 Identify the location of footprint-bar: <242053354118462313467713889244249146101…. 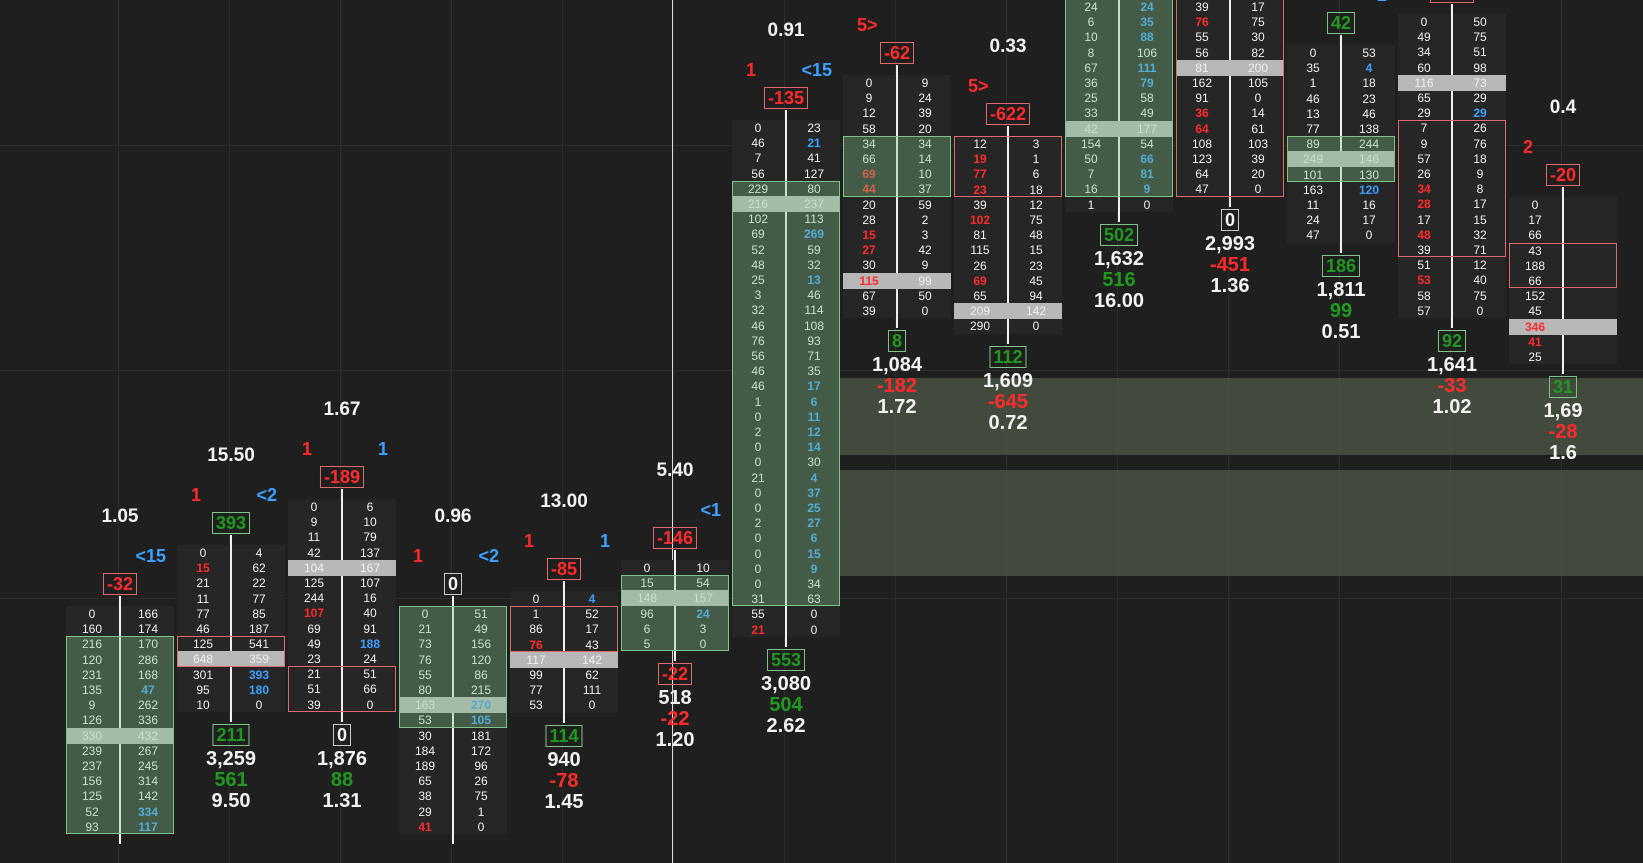
(1341, 431).